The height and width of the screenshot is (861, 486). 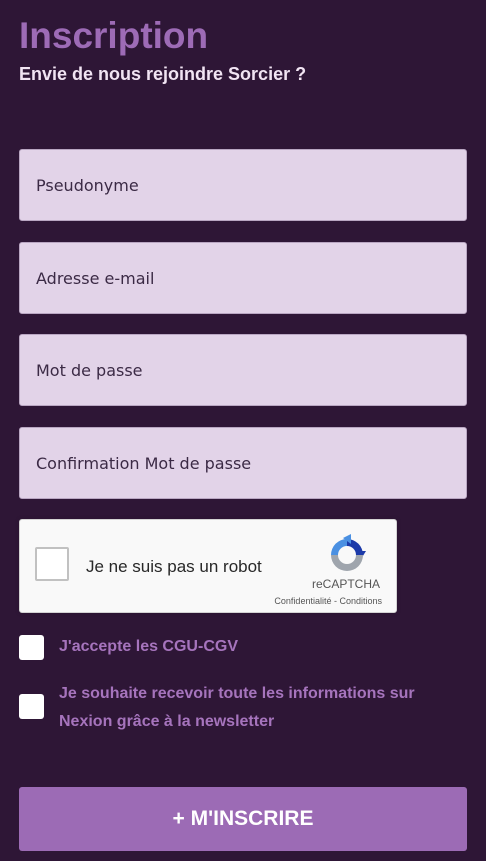 I want to click on page-title: Inscription, so click(x=114, y=35).